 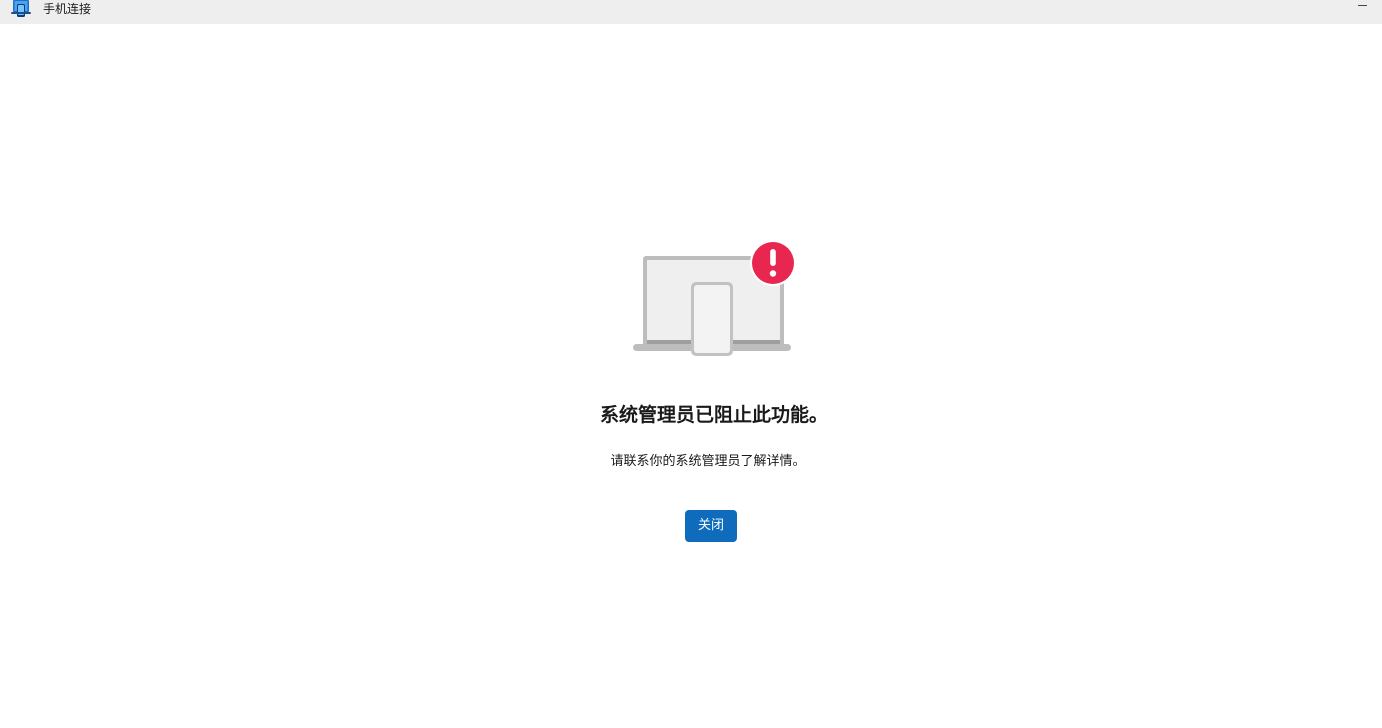 I want to click on contact-admin-message: 请联系你的系统管理员了解详情。, so click(x=708, y=461).